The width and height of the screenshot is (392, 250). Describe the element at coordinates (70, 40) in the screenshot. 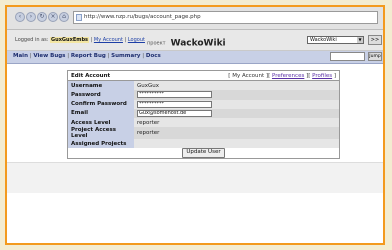

I see `current-user: GuxGuxEmbs` at that location.